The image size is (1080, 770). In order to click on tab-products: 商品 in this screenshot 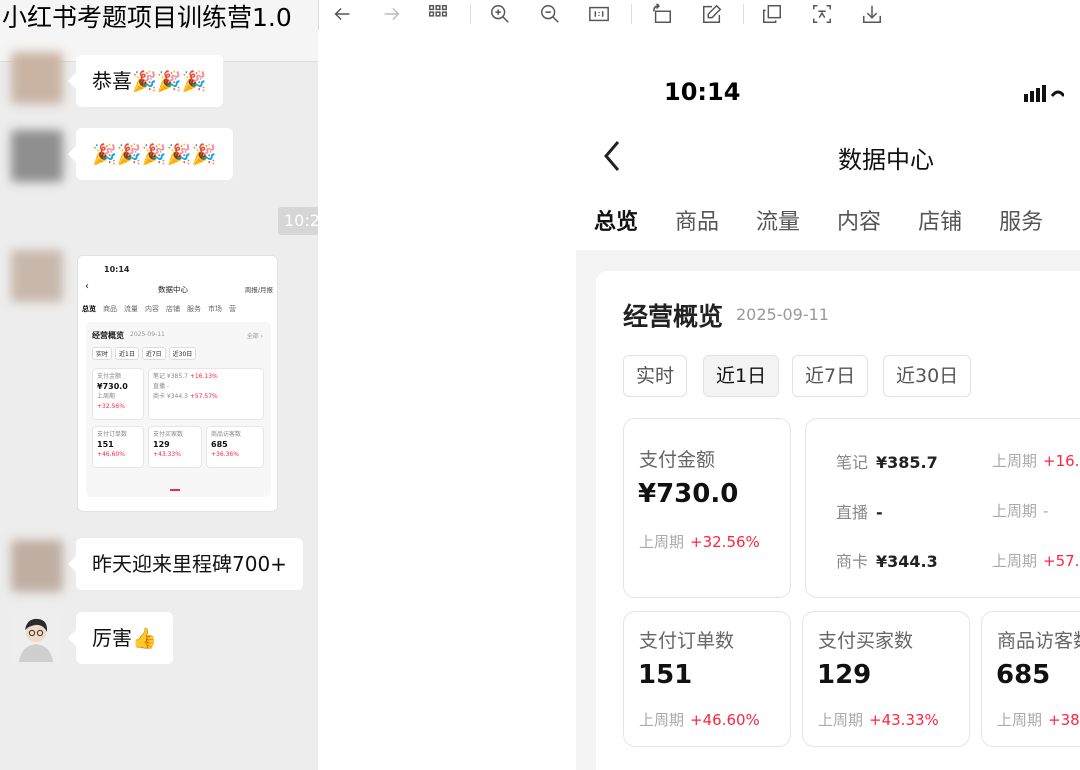, I will do `click(697, 220)`.